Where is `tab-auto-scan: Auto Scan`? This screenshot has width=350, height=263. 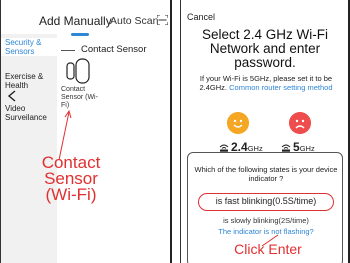 tab-auto-scan: Auto Scan is located at coordinates (134, 21).